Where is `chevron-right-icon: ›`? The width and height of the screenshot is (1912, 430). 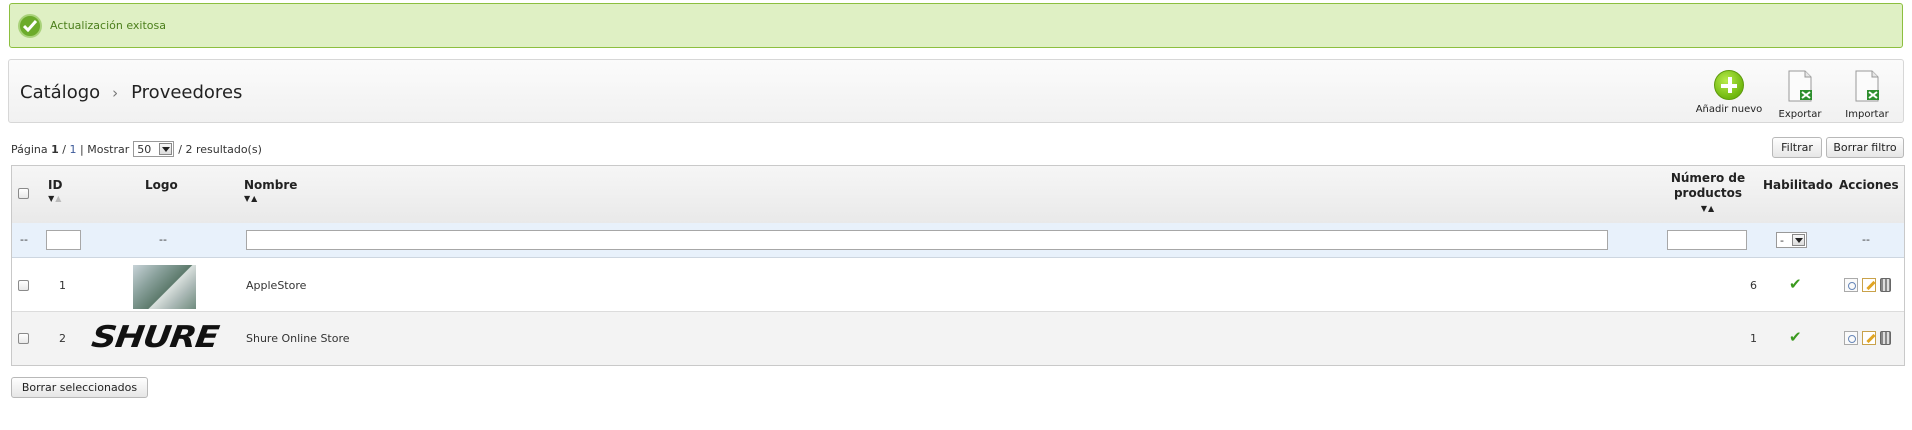 chevron-right-icon: › is located at coordinates (115, 92).